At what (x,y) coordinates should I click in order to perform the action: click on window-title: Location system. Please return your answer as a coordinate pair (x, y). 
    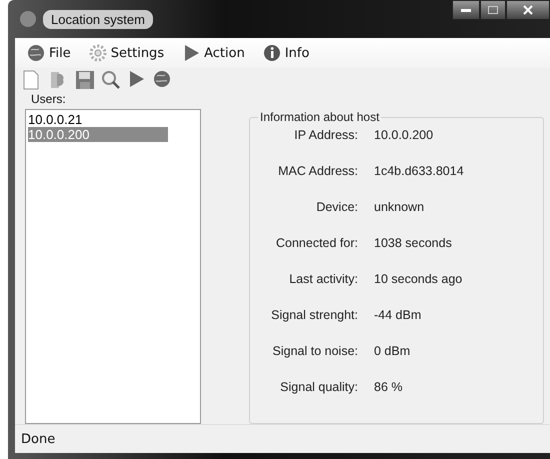
    Looking at the image, I should click on (98, 19).